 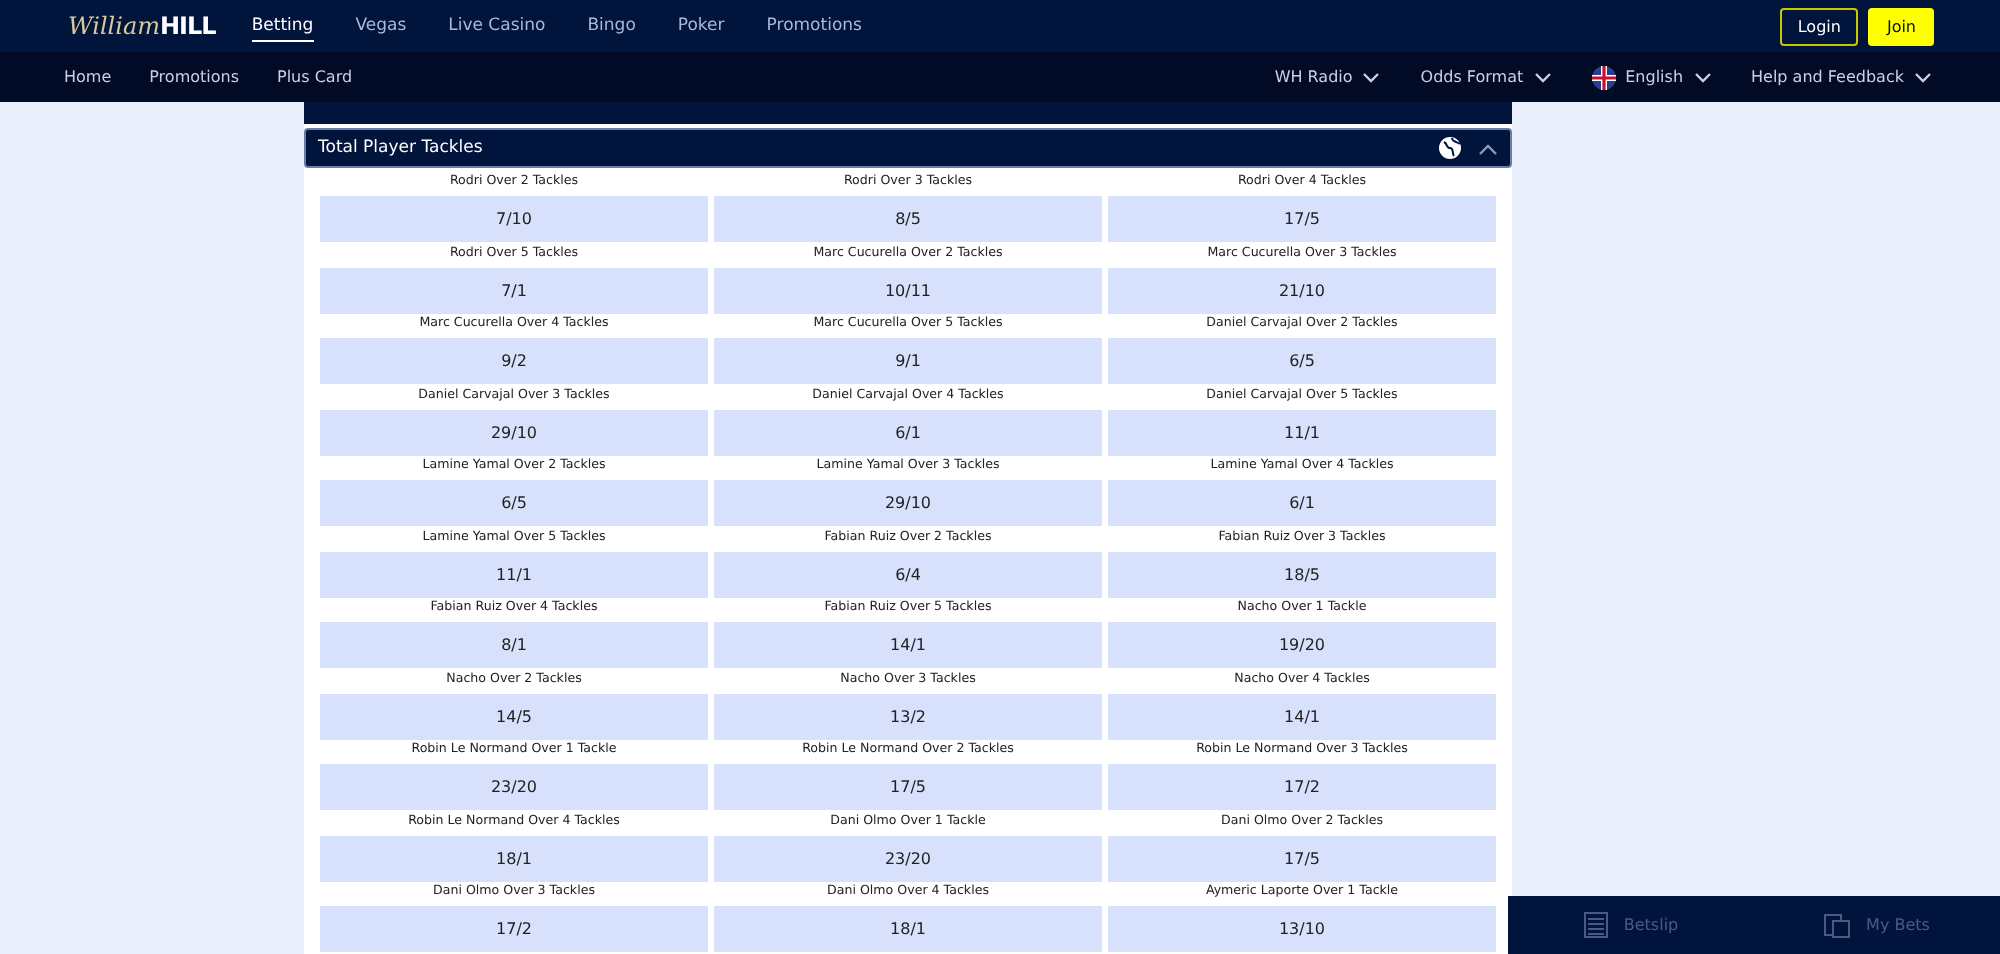 What do you see at coordinates (400, 148) in the screenshot?
I see `market-title: Total Player Tackles` at bounding box center [400, 148].